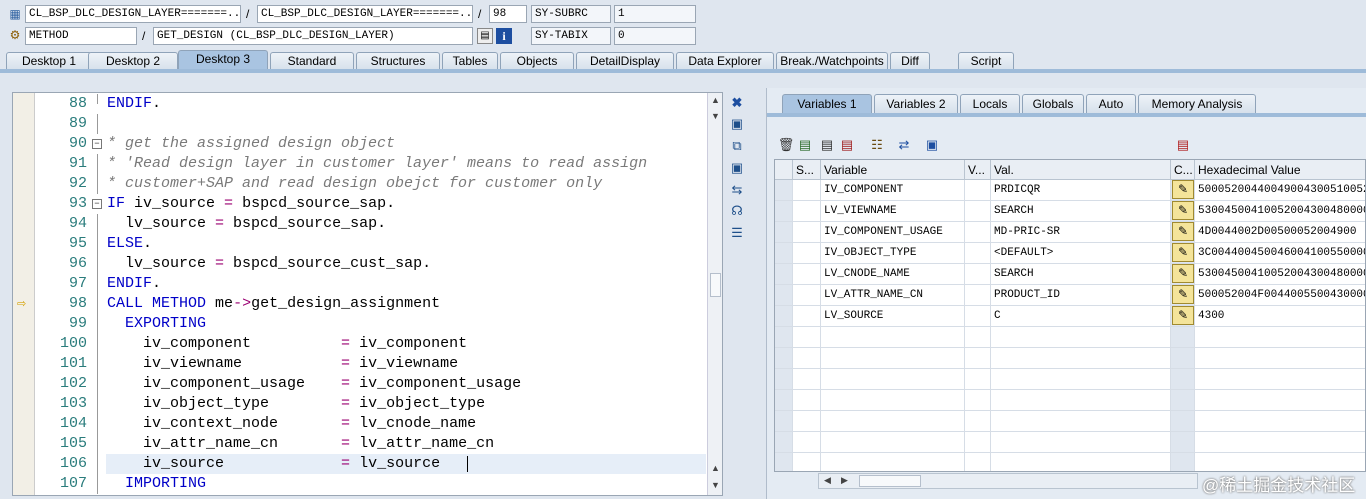 The width and height of the screenshot is (1366, 499). What do you see at coordinates (1183, 145) in the screenshot?
I see `save-icon: ▤` at bounding box center [1183, 145].